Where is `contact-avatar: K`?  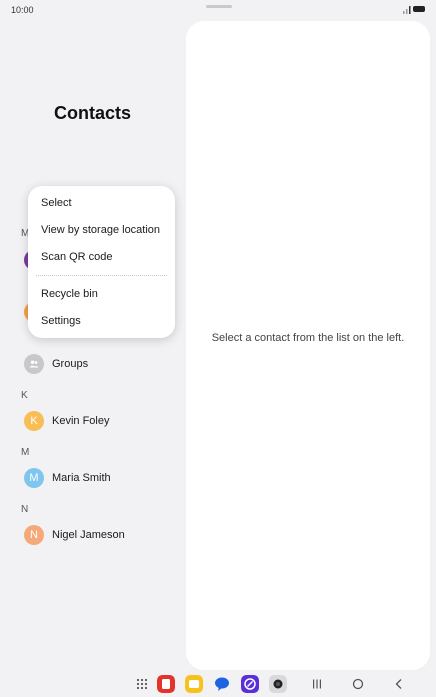 contact-avatar: K is located at coordinates (34, 421).